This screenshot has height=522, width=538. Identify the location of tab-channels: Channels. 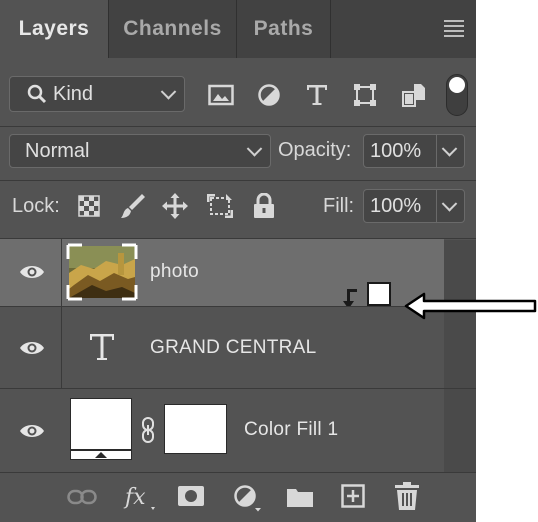
(173, 29).